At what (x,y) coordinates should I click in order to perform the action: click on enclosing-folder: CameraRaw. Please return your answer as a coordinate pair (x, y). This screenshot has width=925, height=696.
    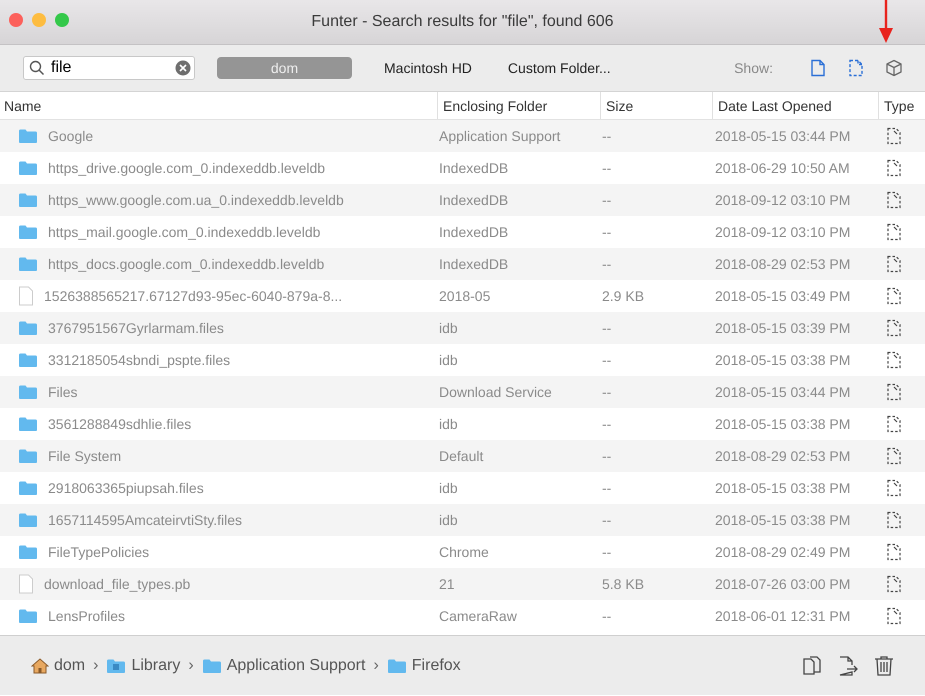
    Looking at the image, I should click on (478, 616).